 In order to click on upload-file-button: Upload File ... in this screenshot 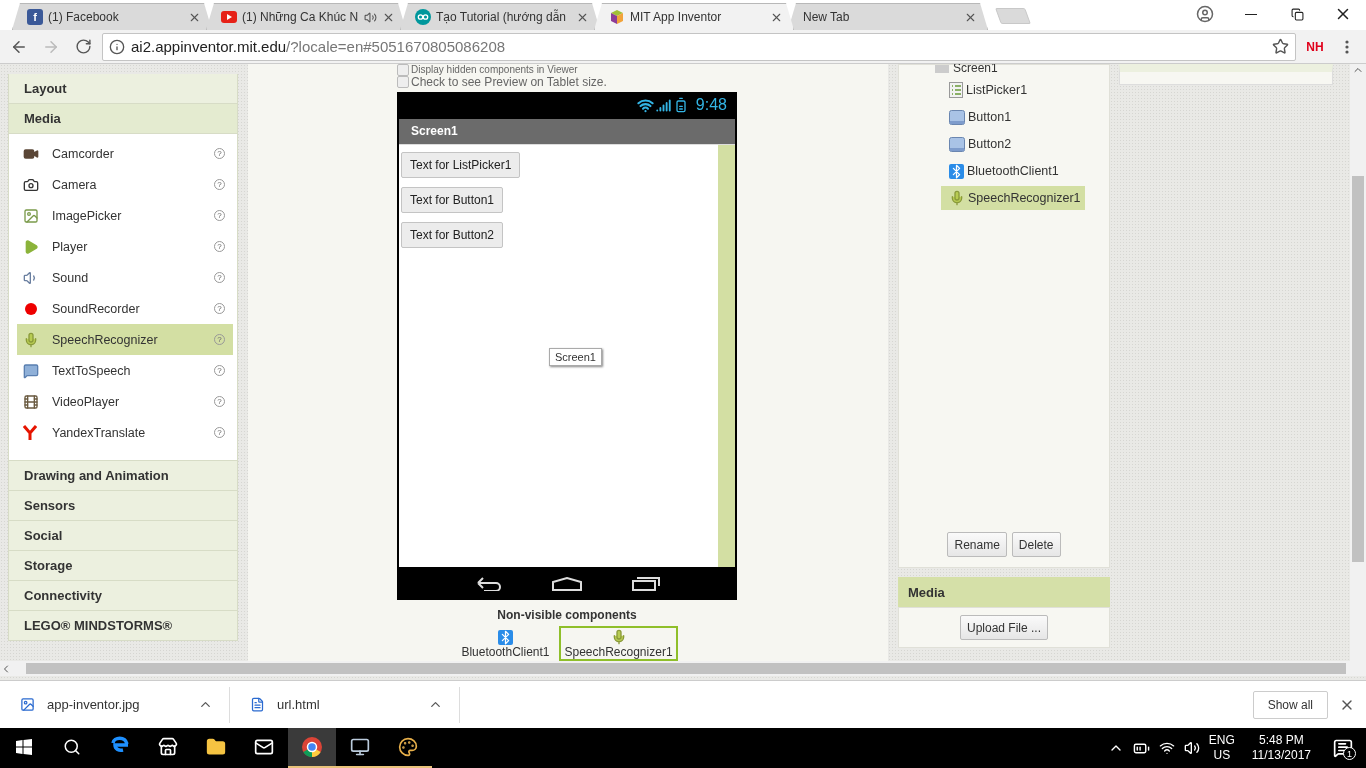, I will do `click(1003, 627)`.